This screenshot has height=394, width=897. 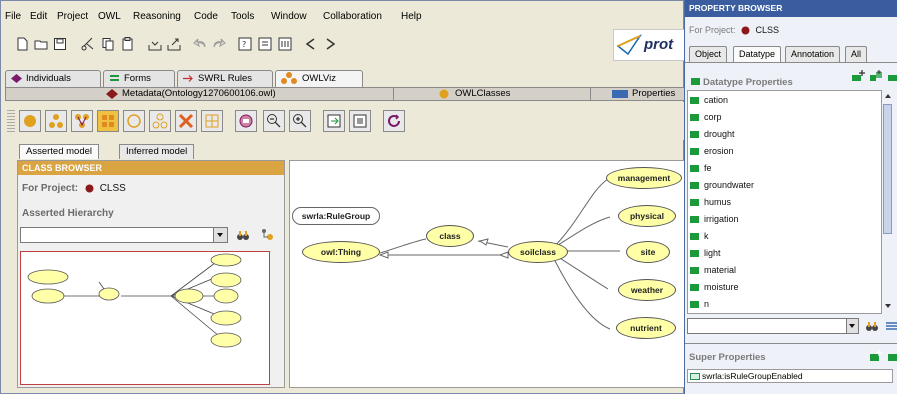 What do you see at coordinates (319, 78) in the screenshot?
I see `tab-owlviz: OWLViz` at bounding box center [319, 78].